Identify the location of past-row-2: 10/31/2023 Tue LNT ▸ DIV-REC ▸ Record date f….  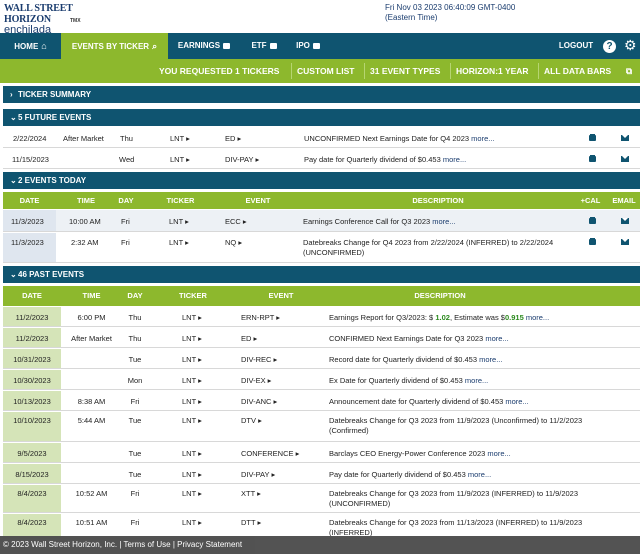
(321, 359).